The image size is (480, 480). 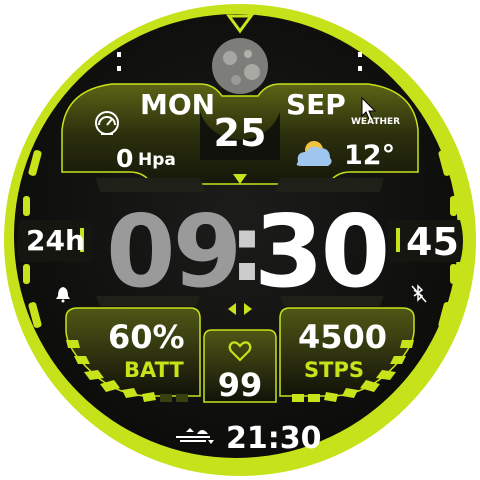 I want to click on weather-label: WEATHER, so click(x=376, y=122).